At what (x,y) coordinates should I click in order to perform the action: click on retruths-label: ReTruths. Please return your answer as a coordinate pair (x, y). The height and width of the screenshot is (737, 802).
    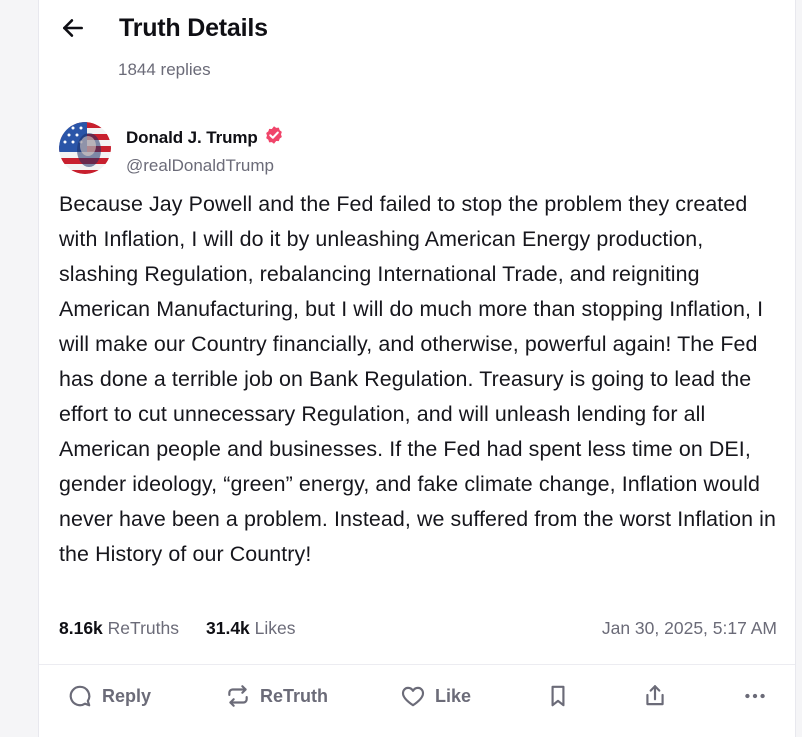
    Looking at the image, I should click on (143, 628).